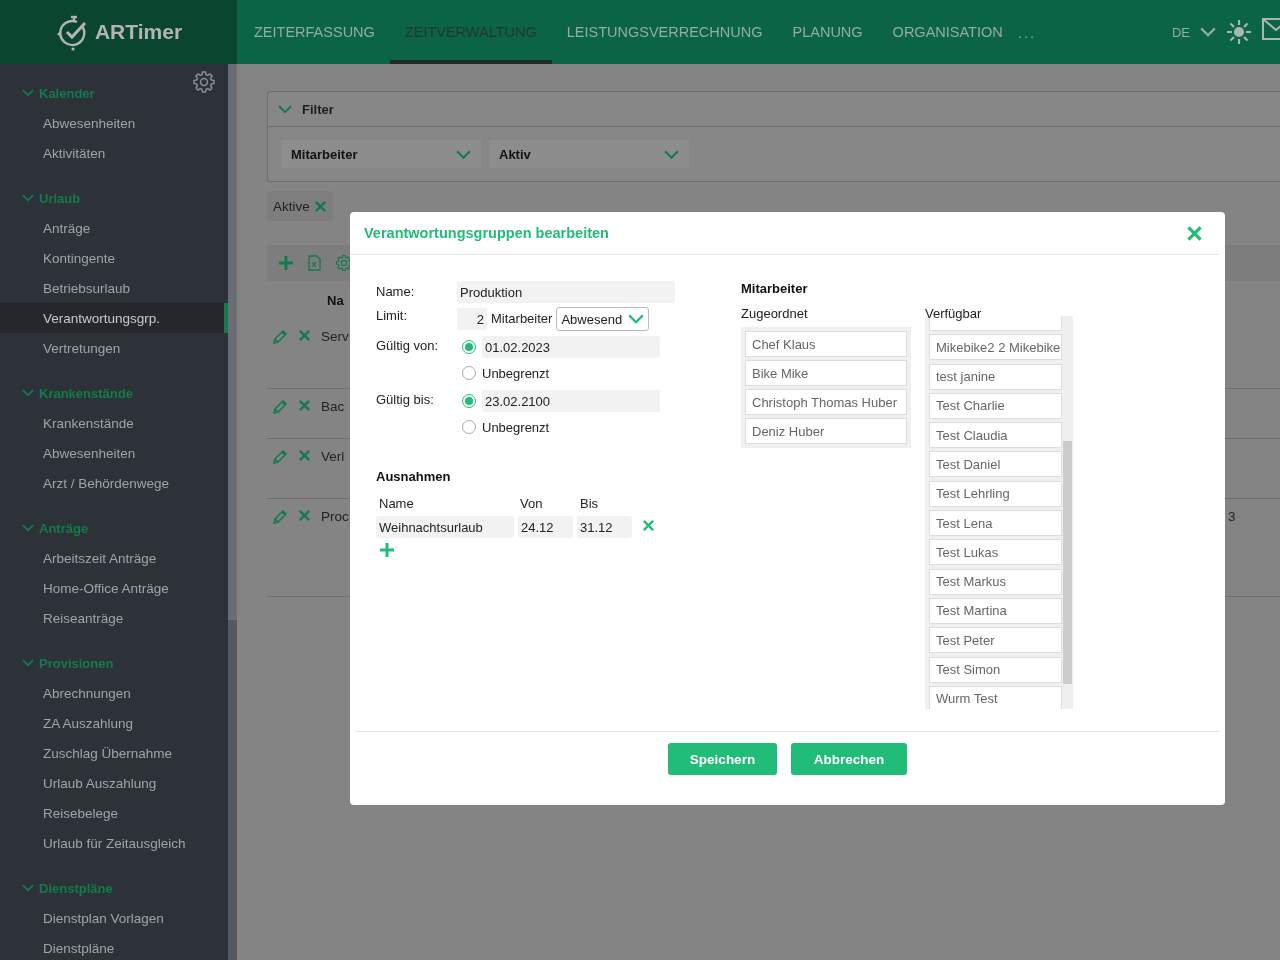 The height and width of the screenshot is (960, 1280). What do you see at coordinates (114, 423) in the screenshot?
I see `sidebar-item: Krankenstände` at bounding box center [114, 423].